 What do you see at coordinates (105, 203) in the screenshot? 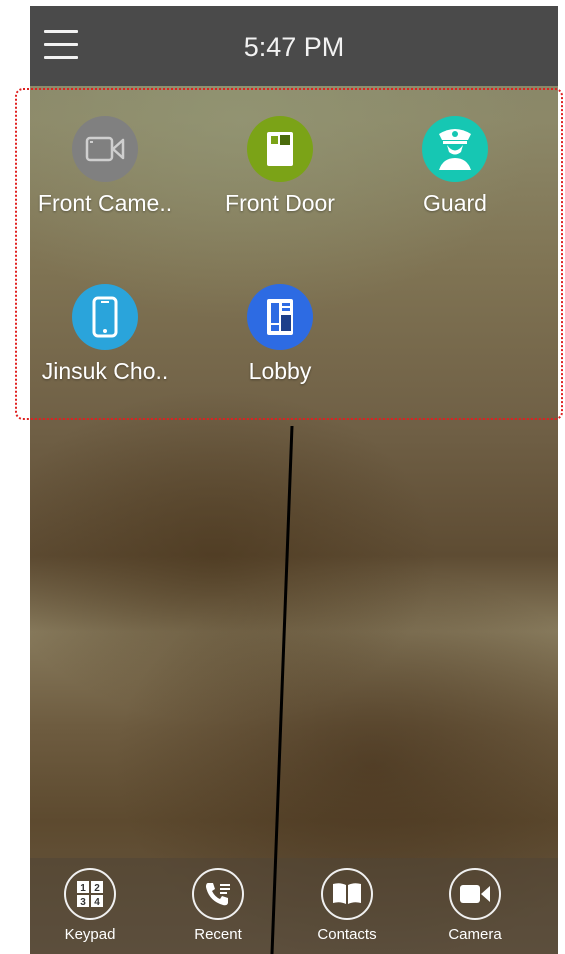
I see `favorite-label: Front Came..` at bounding box center [105, 203].